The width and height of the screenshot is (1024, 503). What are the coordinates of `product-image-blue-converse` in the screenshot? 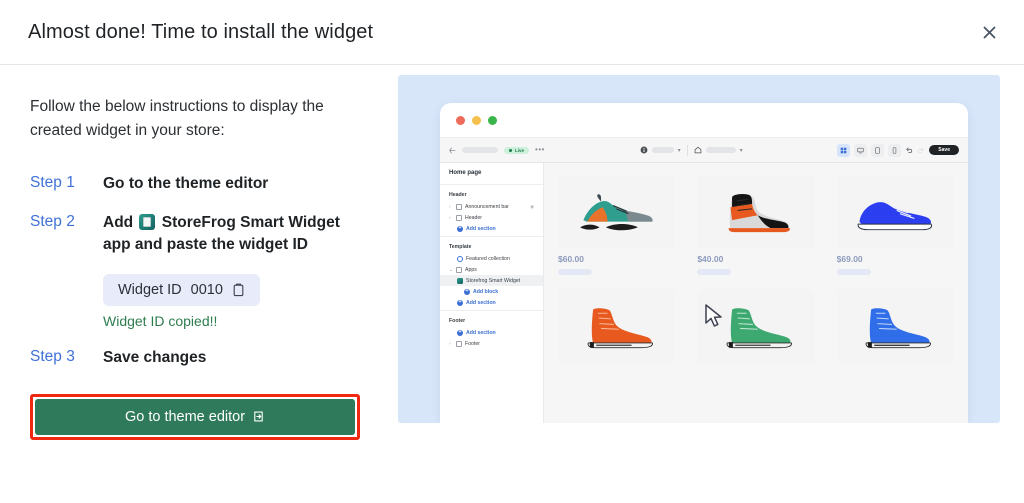 It's located at (895, 326).